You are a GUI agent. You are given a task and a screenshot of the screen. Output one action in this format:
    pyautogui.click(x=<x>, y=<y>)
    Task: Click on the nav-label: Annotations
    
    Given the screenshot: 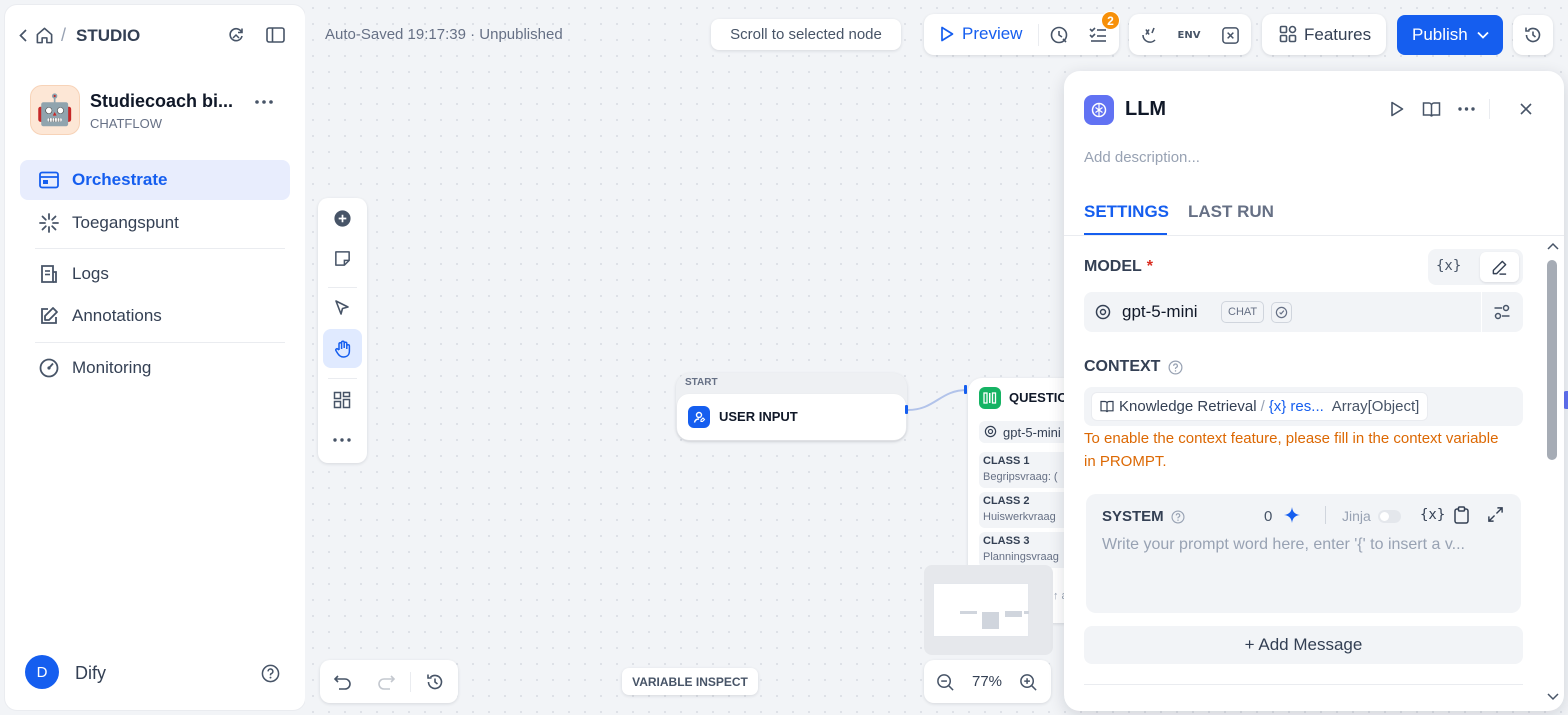 What is the action you would take?
    pyautogui.click(x=117, y=315)
    